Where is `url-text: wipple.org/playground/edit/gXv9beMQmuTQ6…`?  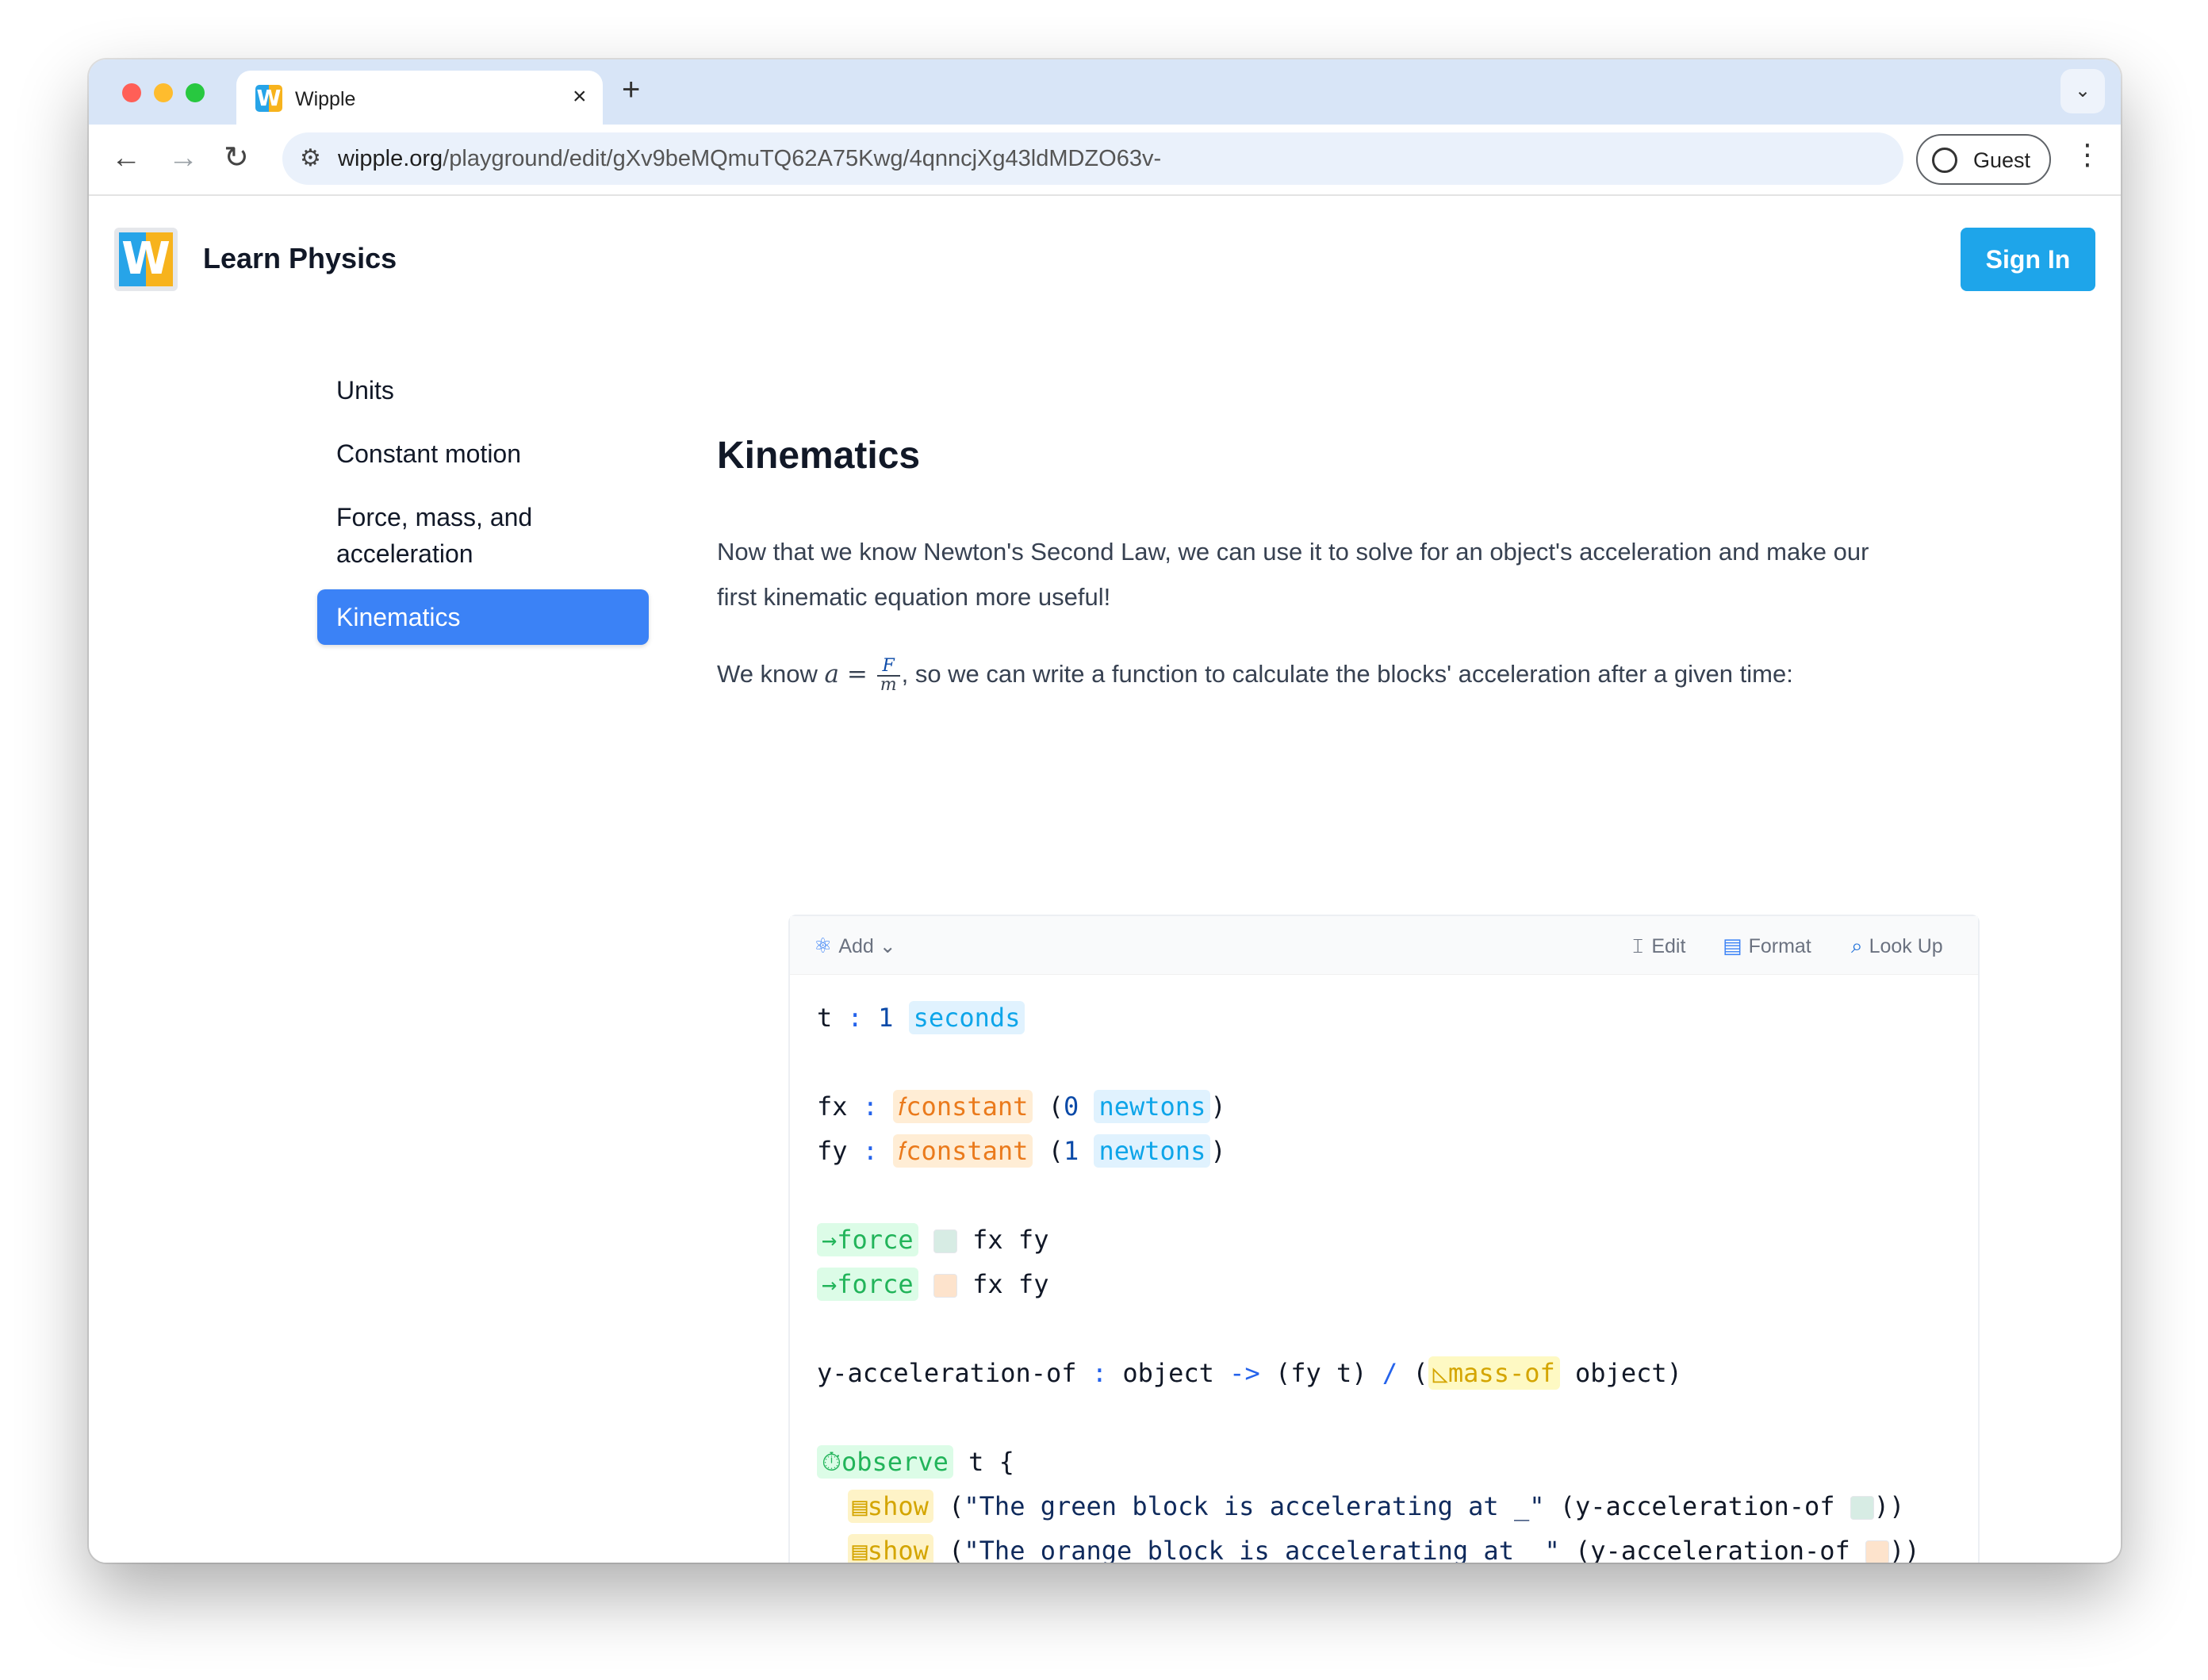
url-text: wipple.org/playground/edit/gXv9beMQmuTQ6… is located at coordinates (750, 159).